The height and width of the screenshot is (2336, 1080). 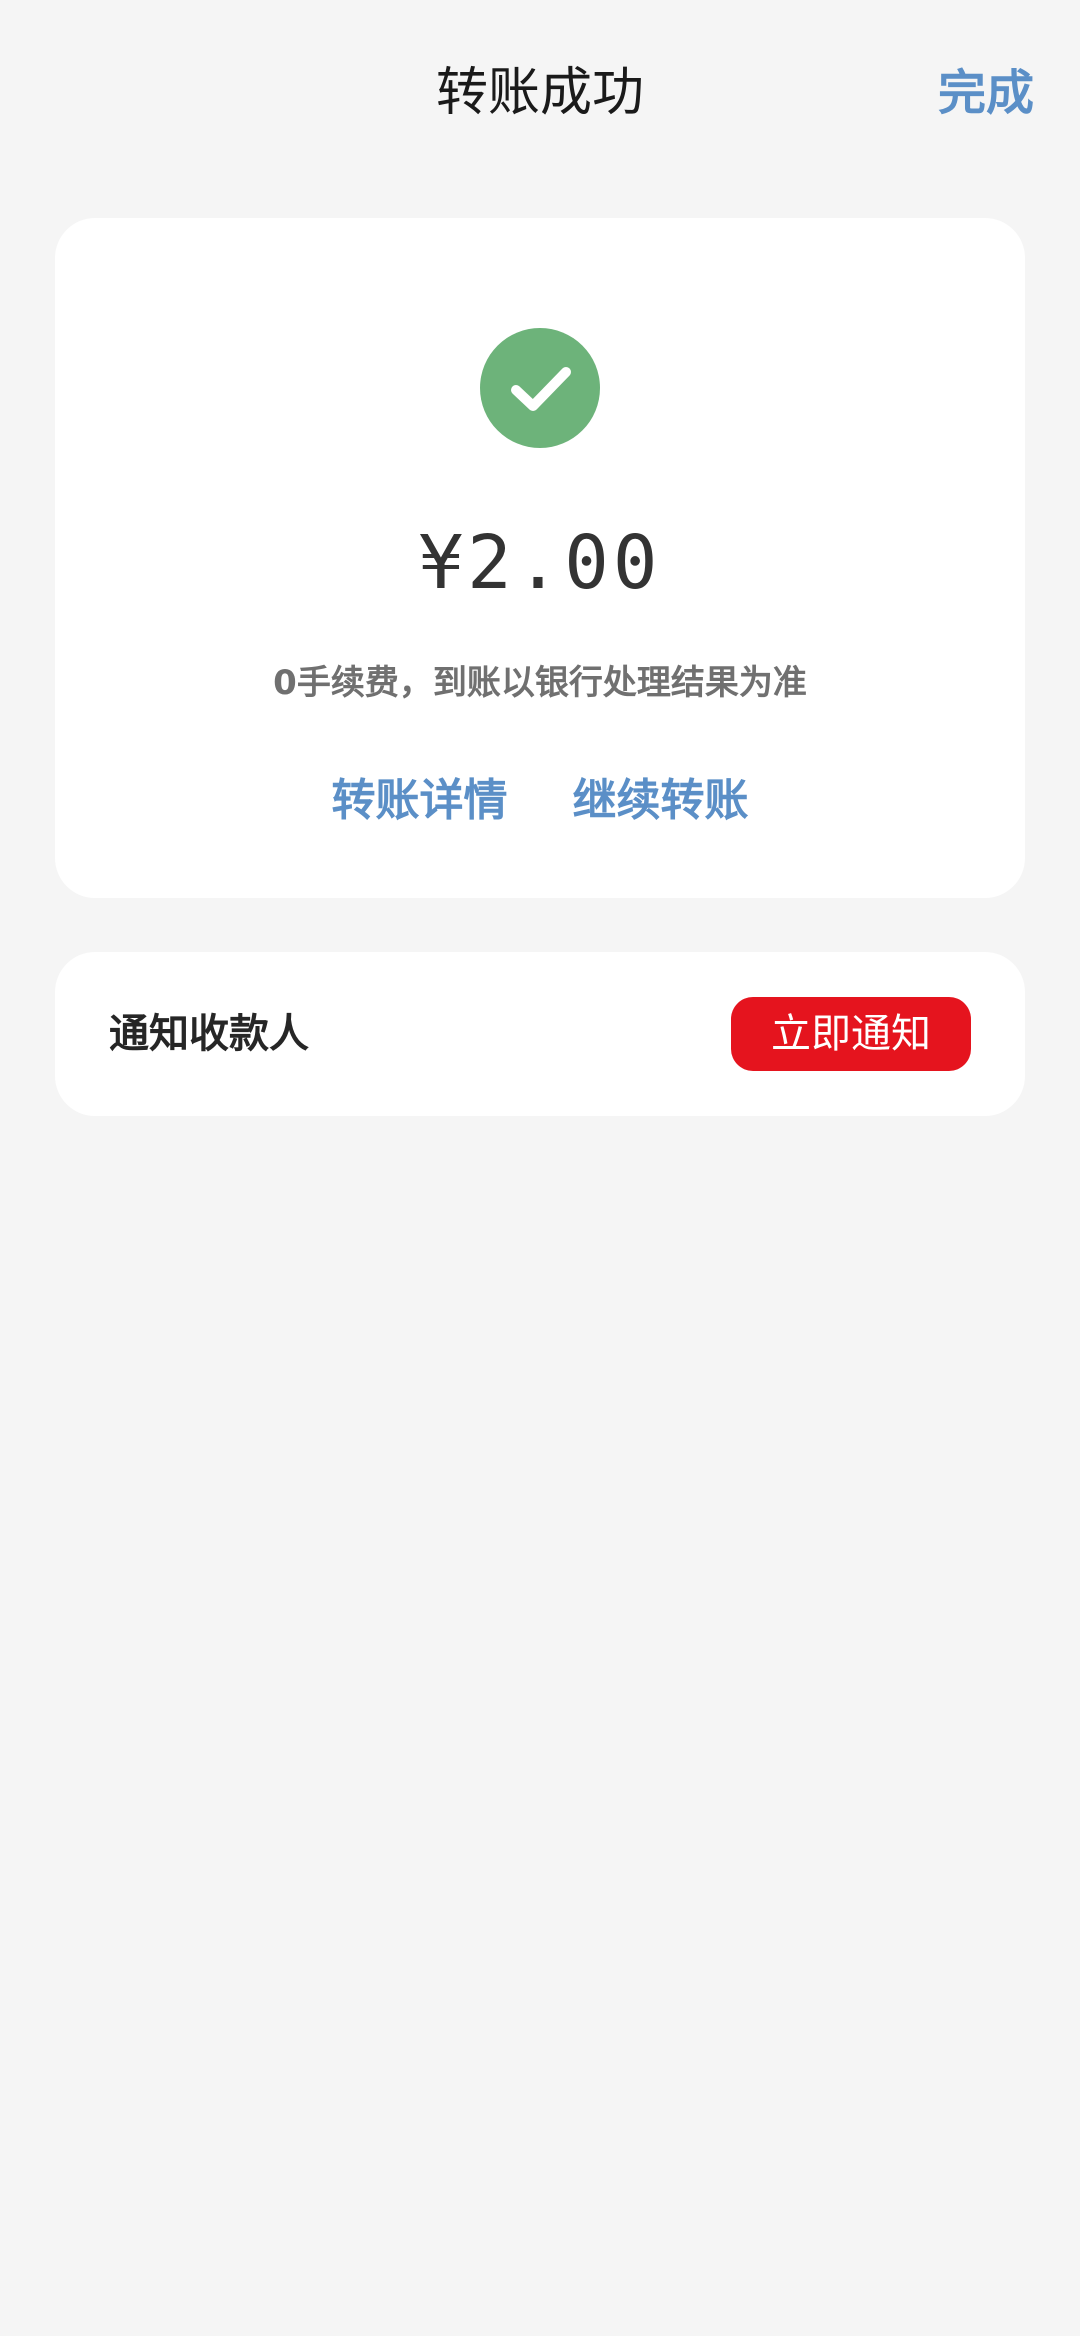 What do you see at coordinates (661, 801) in the screenshot?
I see `continue-transfer-link: 继续转账` at bounding box center [661, 801].